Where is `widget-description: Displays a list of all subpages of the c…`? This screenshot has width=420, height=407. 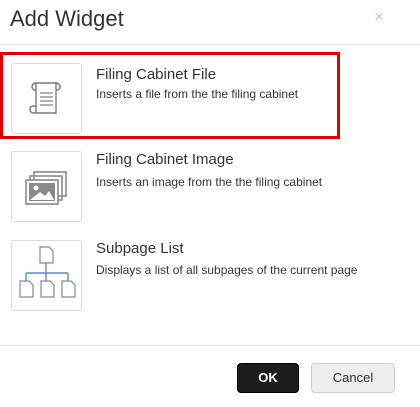 widget-description: Displays a list of all subpages of the c… is located at coordinates (227, 270).